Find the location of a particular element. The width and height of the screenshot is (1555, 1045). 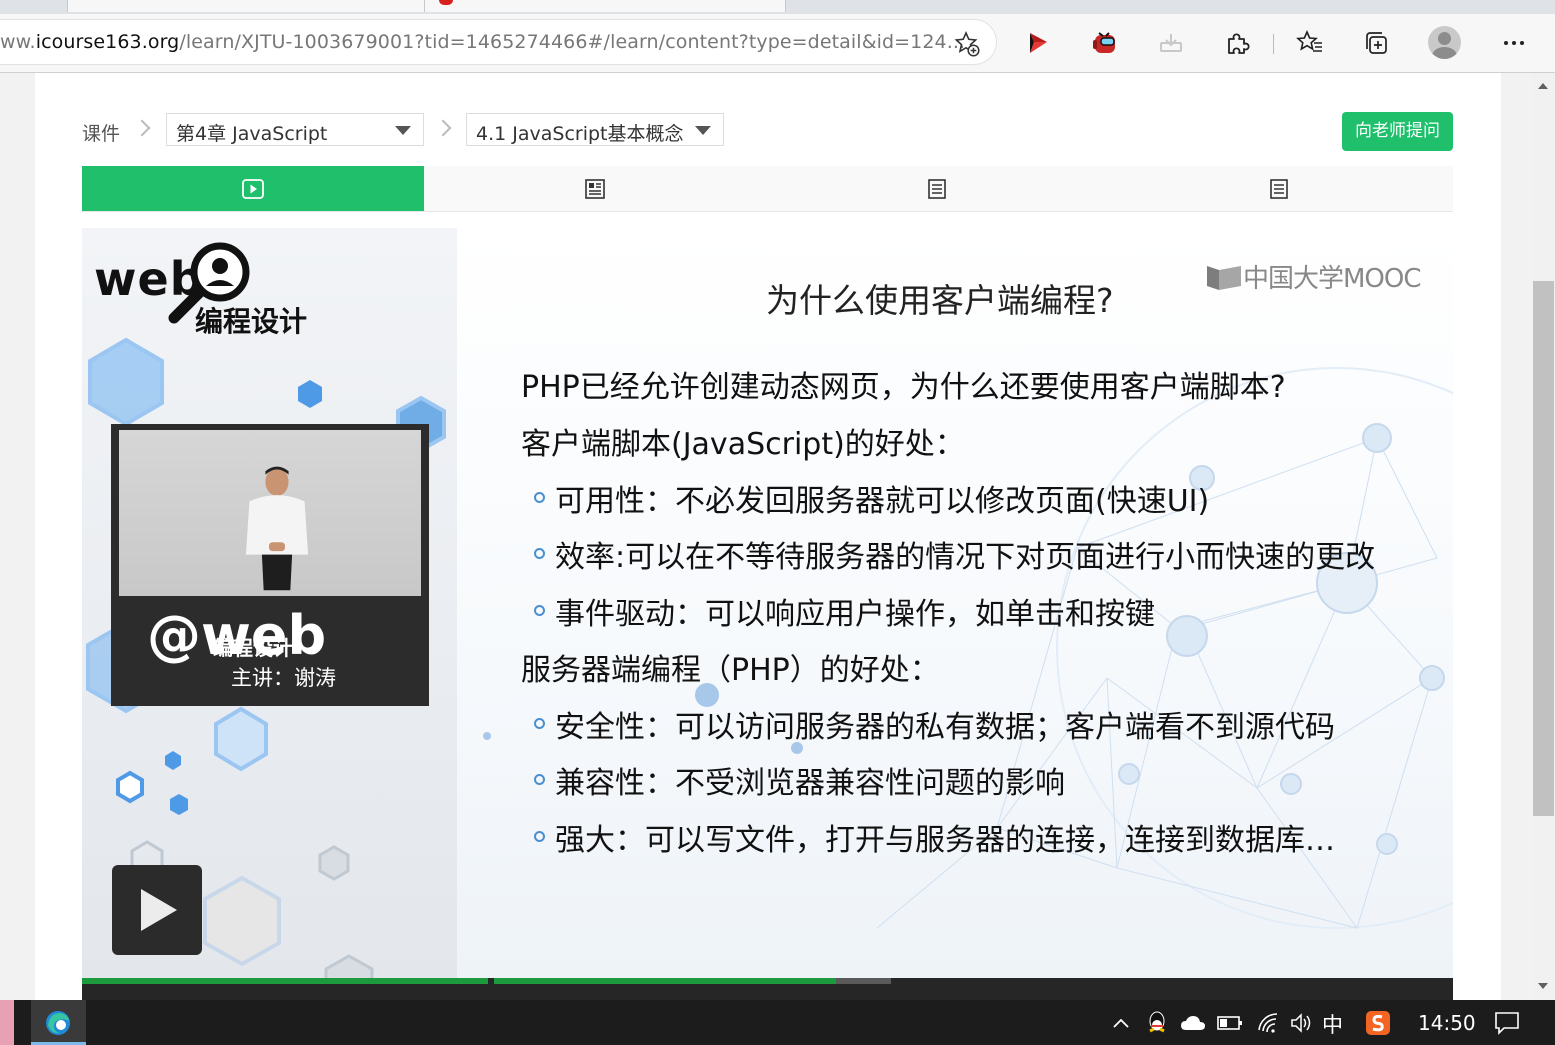

volume-icon is located at coordinates (1301, 1023).